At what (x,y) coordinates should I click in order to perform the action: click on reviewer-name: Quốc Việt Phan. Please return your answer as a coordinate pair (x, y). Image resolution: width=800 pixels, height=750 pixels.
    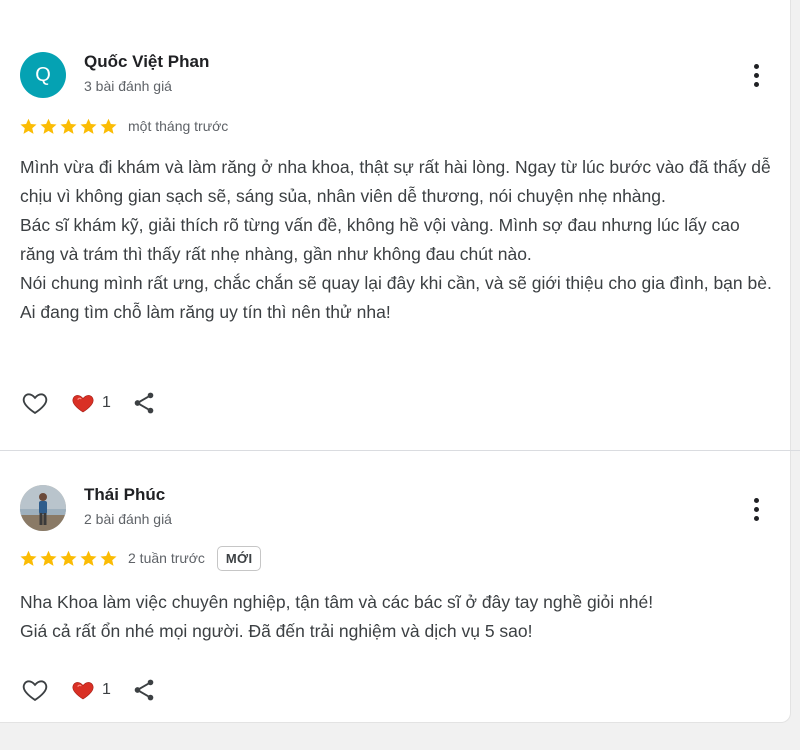
    Looking at the image, I should click on (146, 62).